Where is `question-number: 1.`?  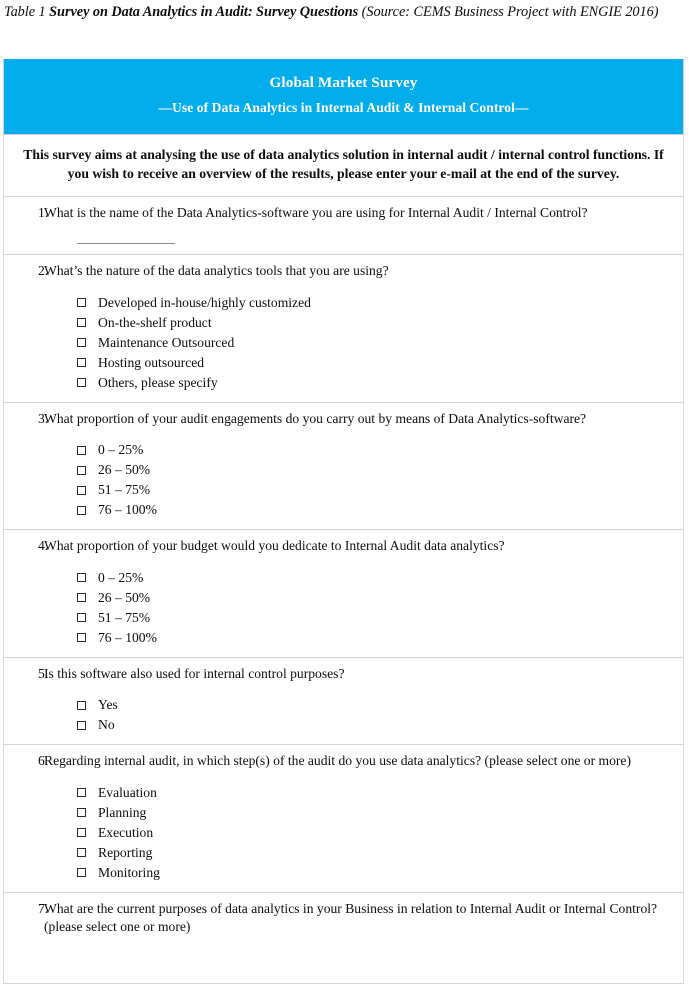 question-number: 1. is located at coordinates (43, 212).